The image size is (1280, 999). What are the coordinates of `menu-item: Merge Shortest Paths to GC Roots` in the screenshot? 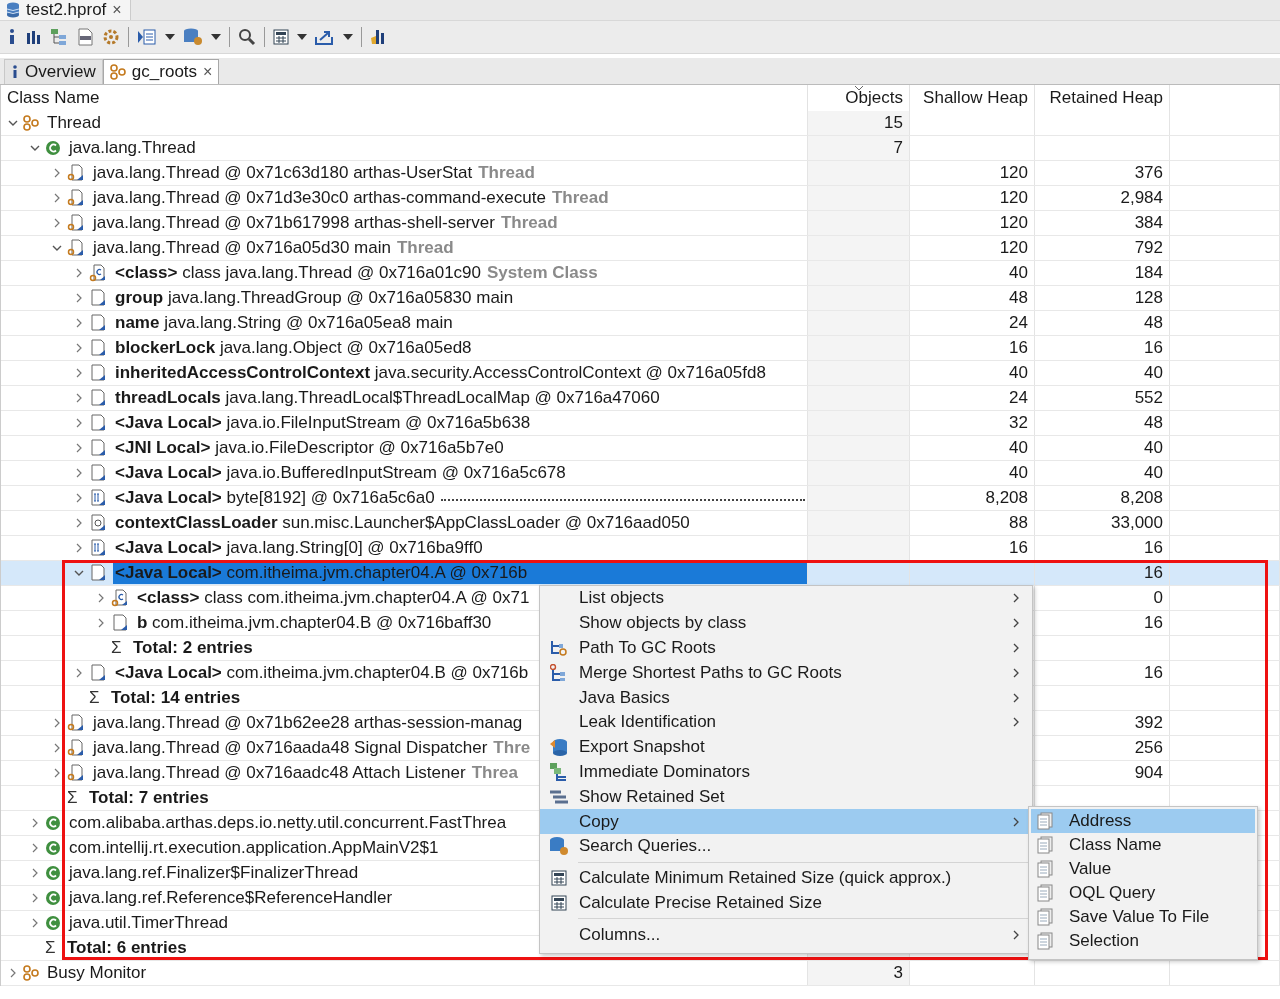 It's located at (786, 673).